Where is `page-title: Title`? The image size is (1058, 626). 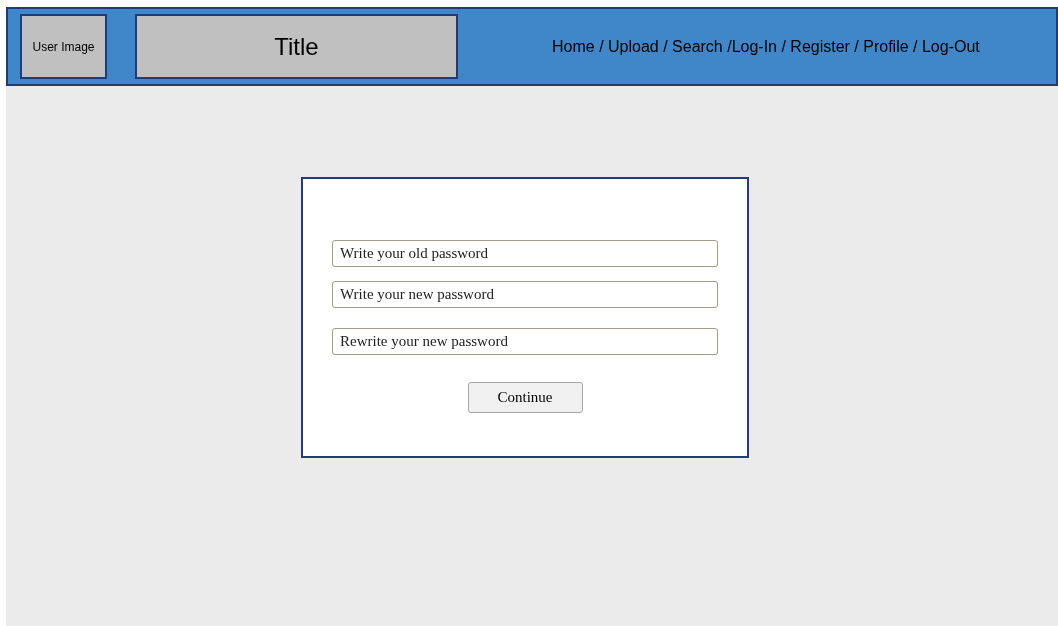
page-title: Title is located at coordinates (296, 46).